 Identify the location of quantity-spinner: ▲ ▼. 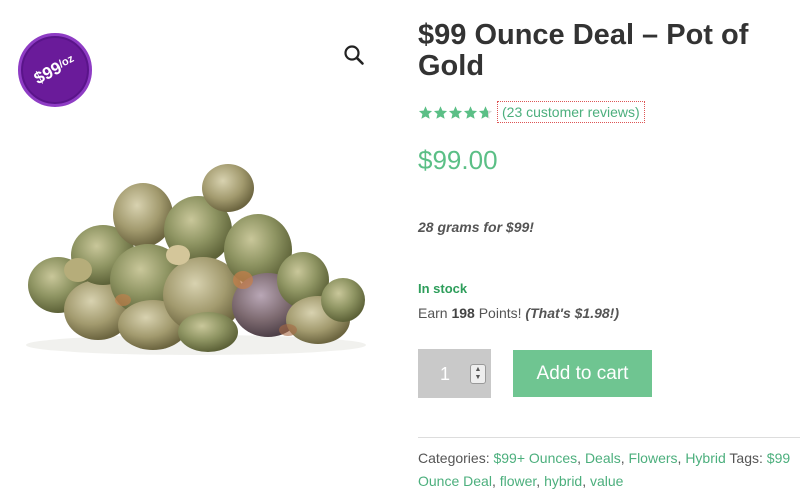
(478, 374).